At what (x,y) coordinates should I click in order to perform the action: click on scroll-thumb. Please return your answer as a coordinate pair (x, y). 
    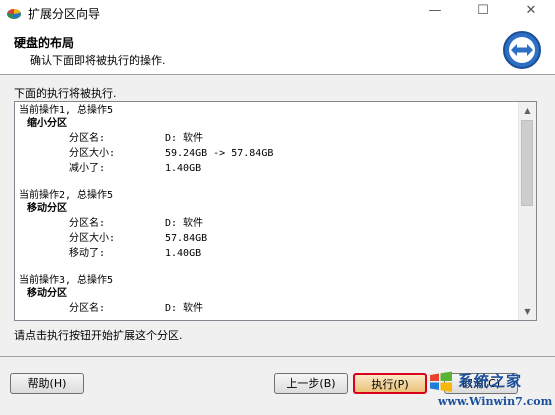
    Looking at the image, I should click on (527, 163).